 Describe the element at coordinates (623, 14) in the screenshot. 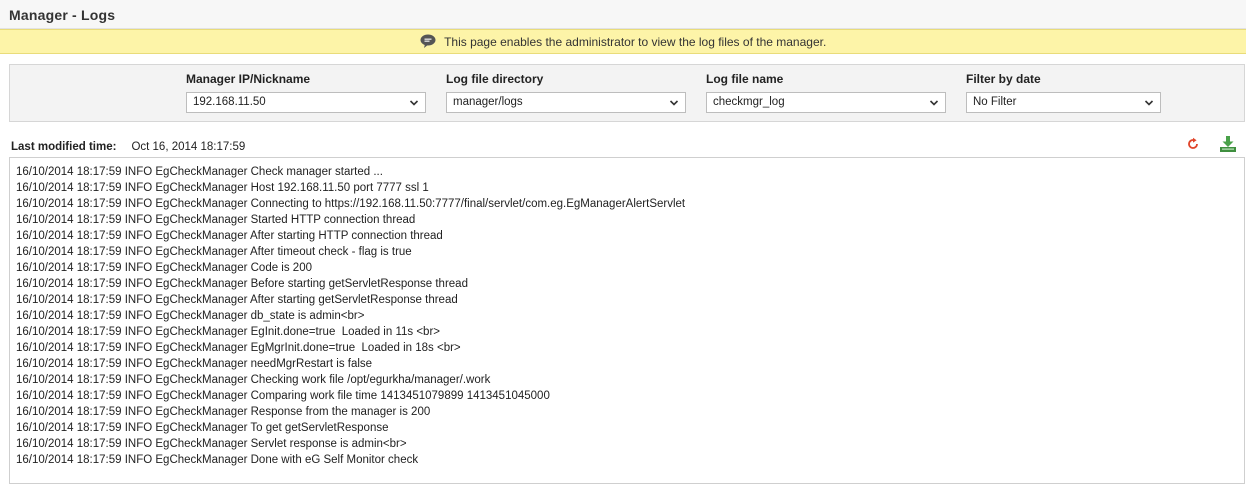

I see `title-bar: Manager - Logs` at that location.